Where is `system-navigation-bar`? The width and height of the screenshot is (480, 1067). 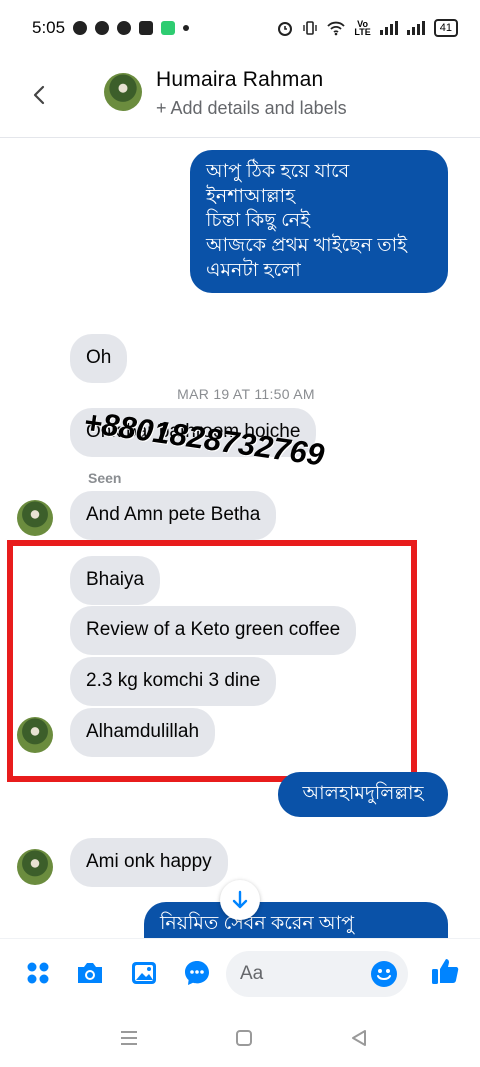 system-navigation-bar is located at coordinates (240, 1037).